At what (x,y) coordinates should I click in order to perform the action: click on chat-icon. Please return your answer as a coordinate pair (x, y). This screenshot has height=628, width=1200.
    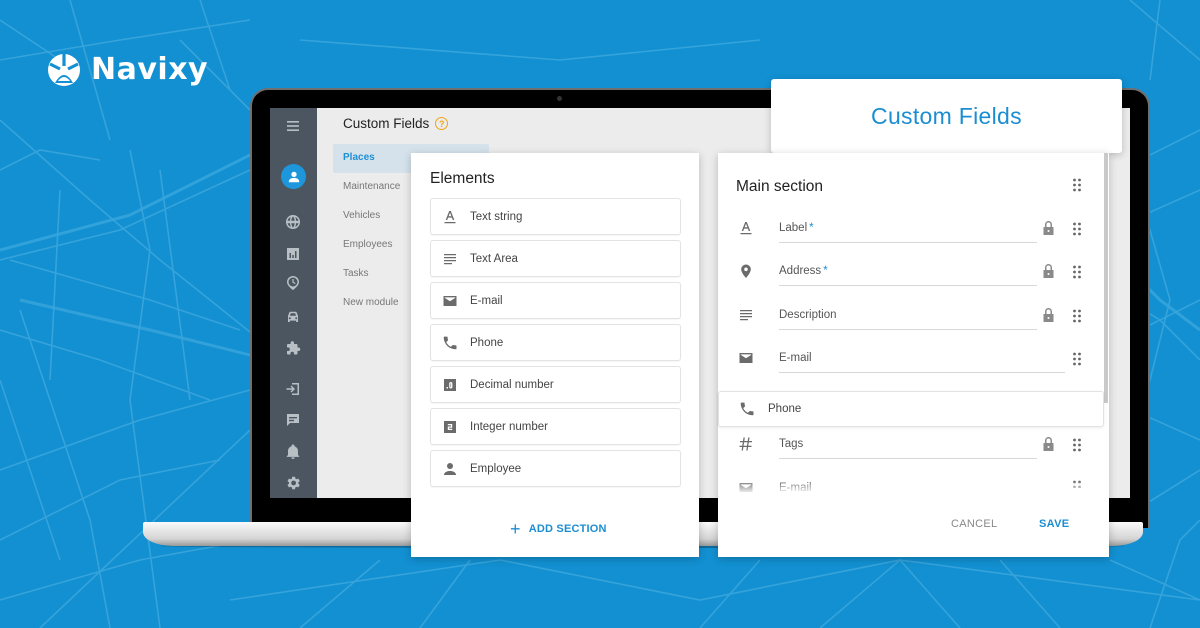
    Looking at the image, I should click on (293, 420).